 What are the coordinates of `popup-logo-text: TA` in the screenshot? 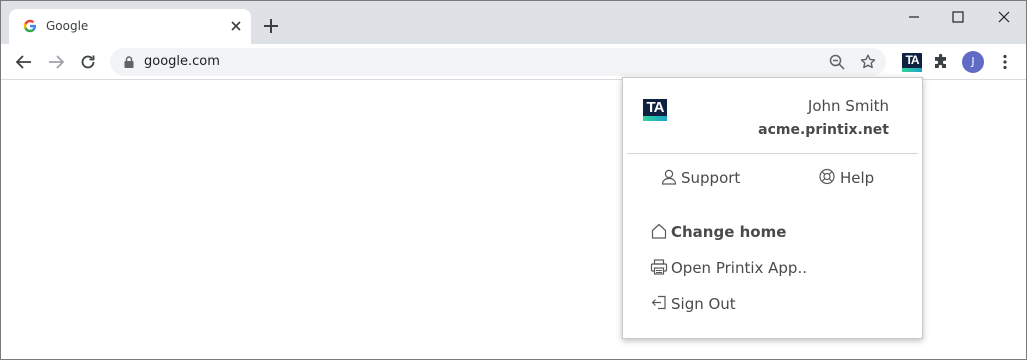 It's located at (655, 107).